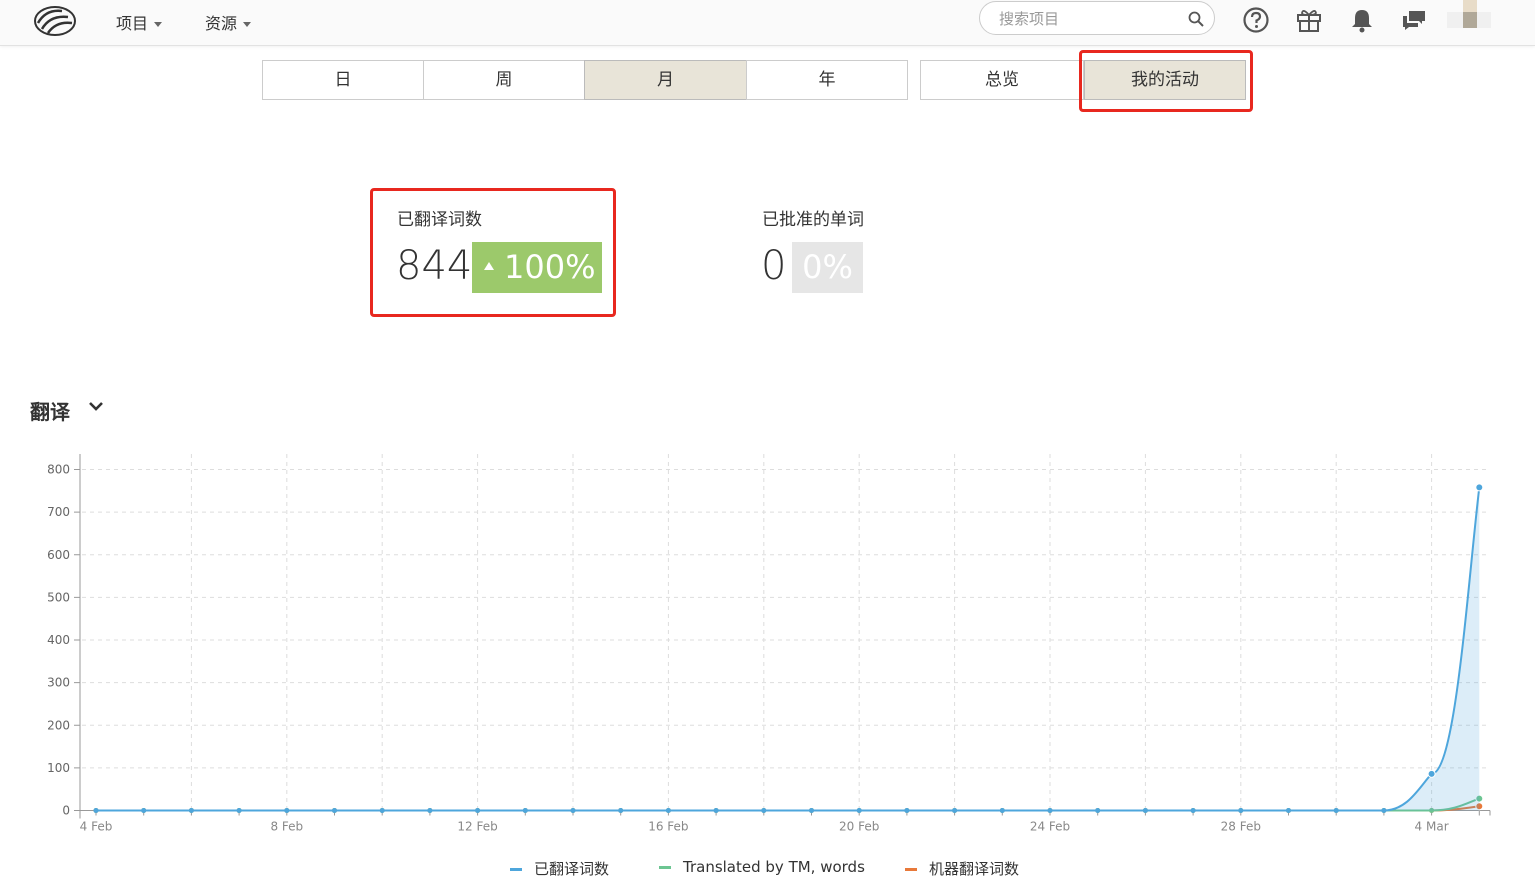  Describe the element at coordinates (58, 768) in the screenshot. I see `y-tick-label: 100` at that location.